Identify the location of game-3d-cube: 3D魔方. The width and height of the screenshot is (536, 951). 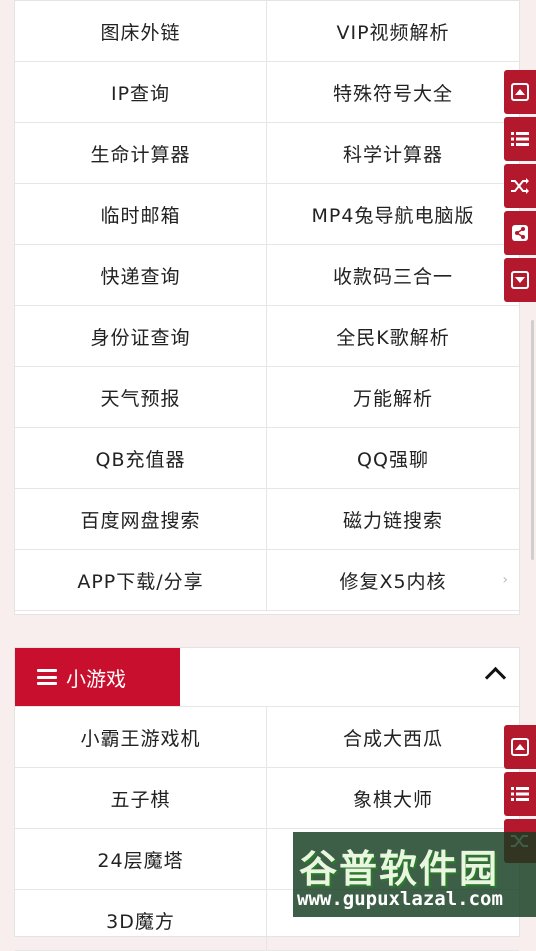
(141, 920).